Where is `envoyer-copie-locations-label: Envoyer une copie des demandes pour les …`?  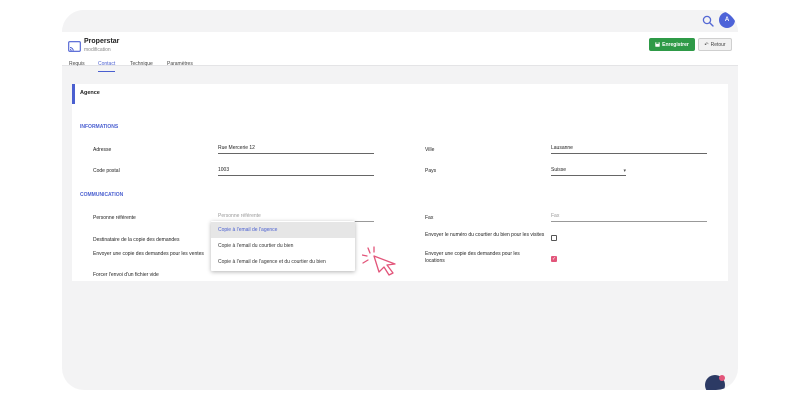
envoyer-copie-locations-label: Envoyer une copie des demandes pour les … is located at coordinates (472, 257).